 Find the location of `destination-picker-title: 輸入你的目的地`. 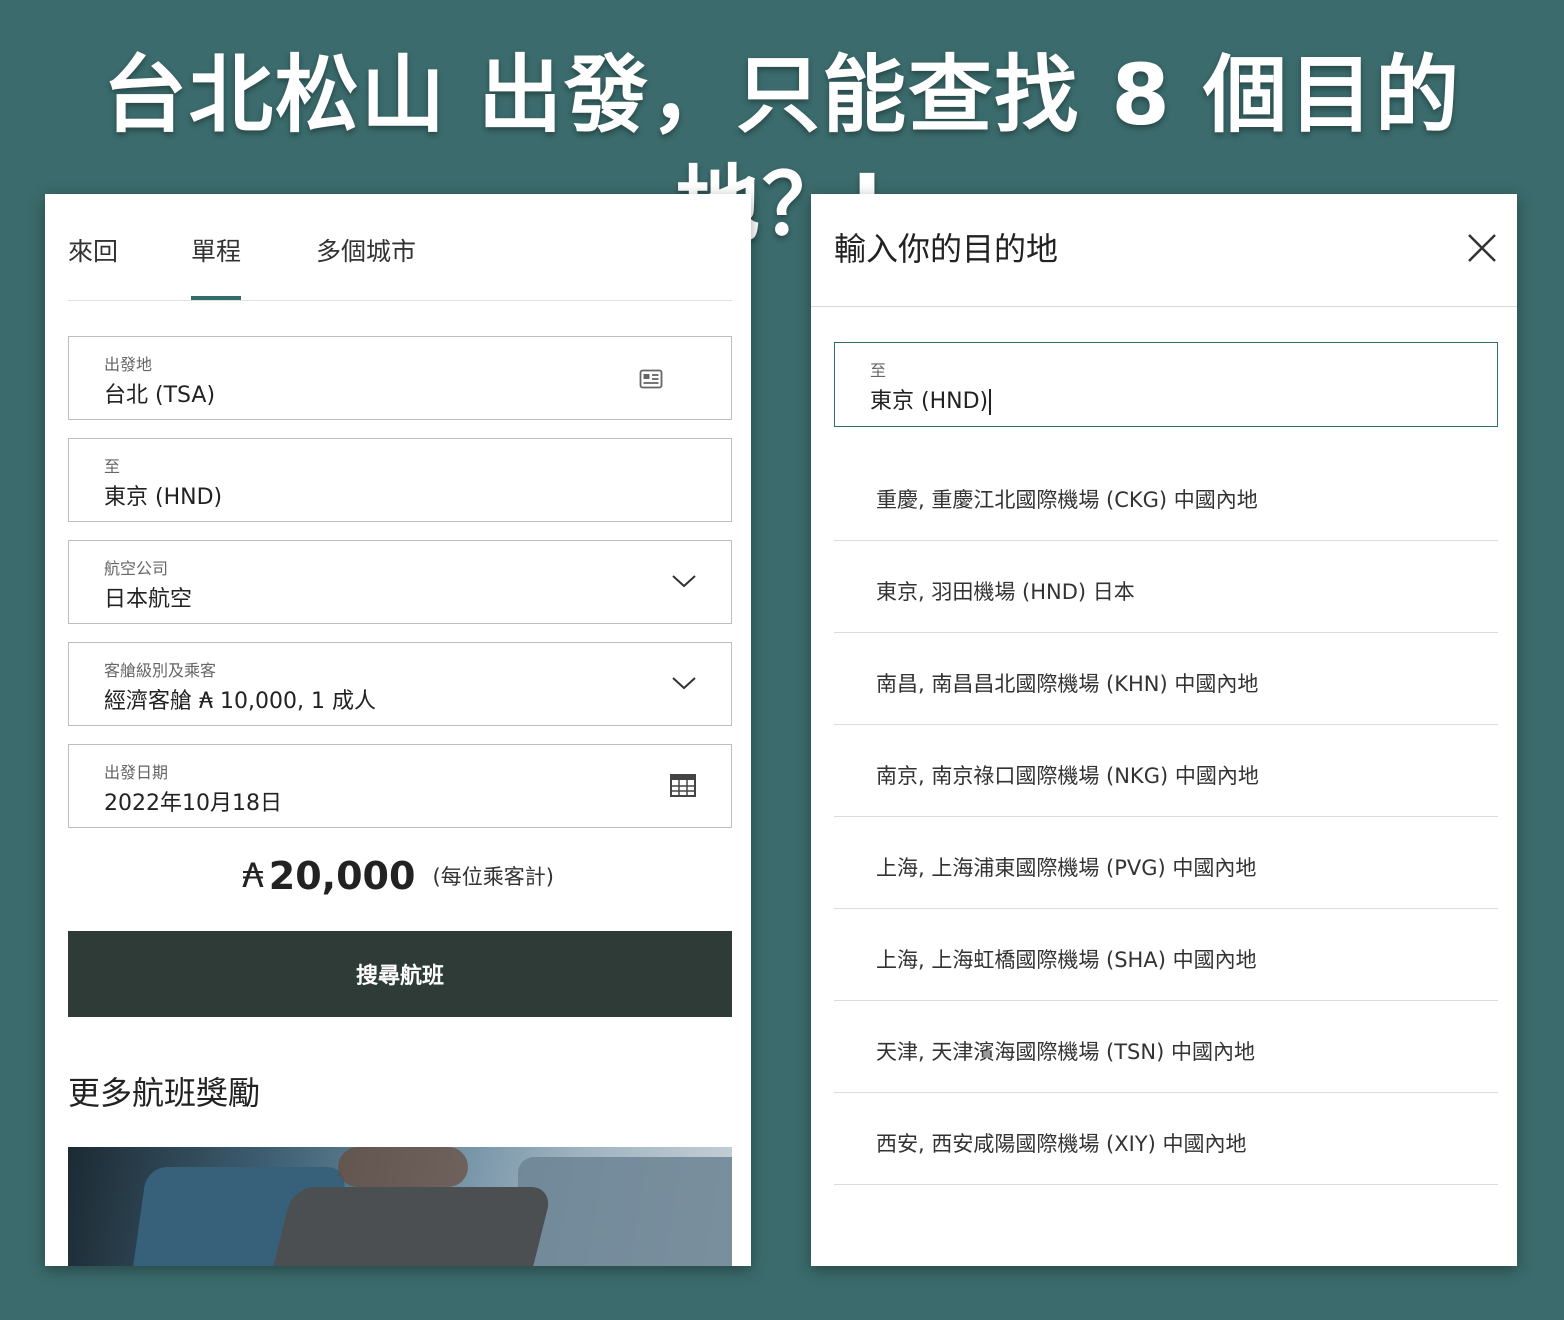

destination-picker-title: 輸入你的目的地 is located at coordinates (946, 249).